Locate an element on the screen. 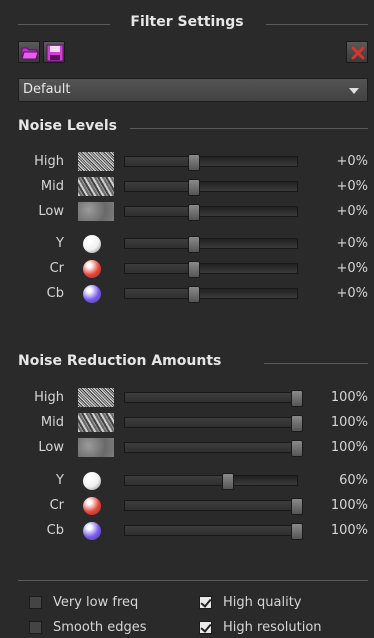 This screenshot has height=638, width=374. slider-row-low: Low 100% is located at coordinates (187, 448).